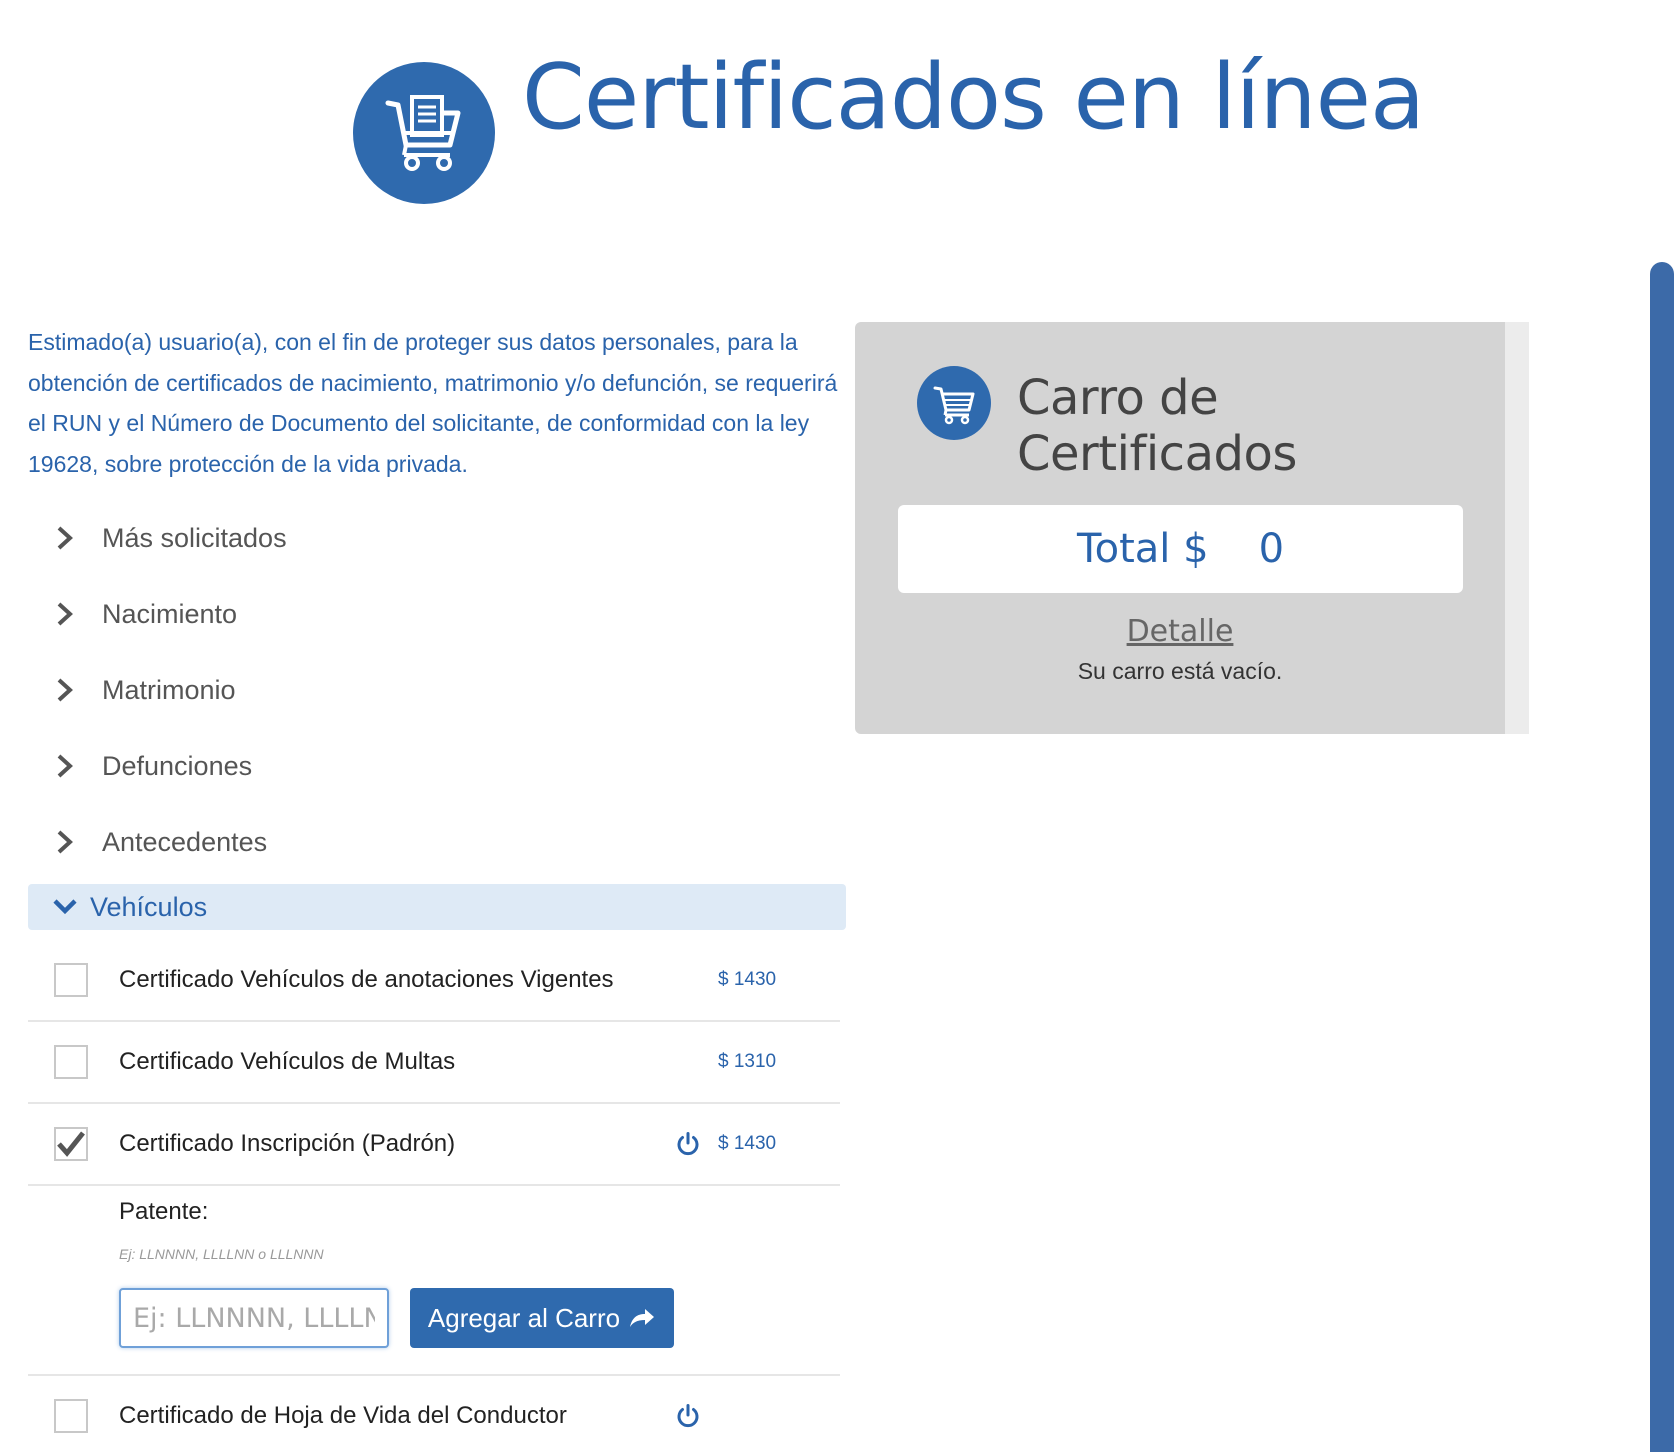  I want to click on certificate-row: Certificado Inscripción (Padrón) $ 1430, so click(434, 1145).